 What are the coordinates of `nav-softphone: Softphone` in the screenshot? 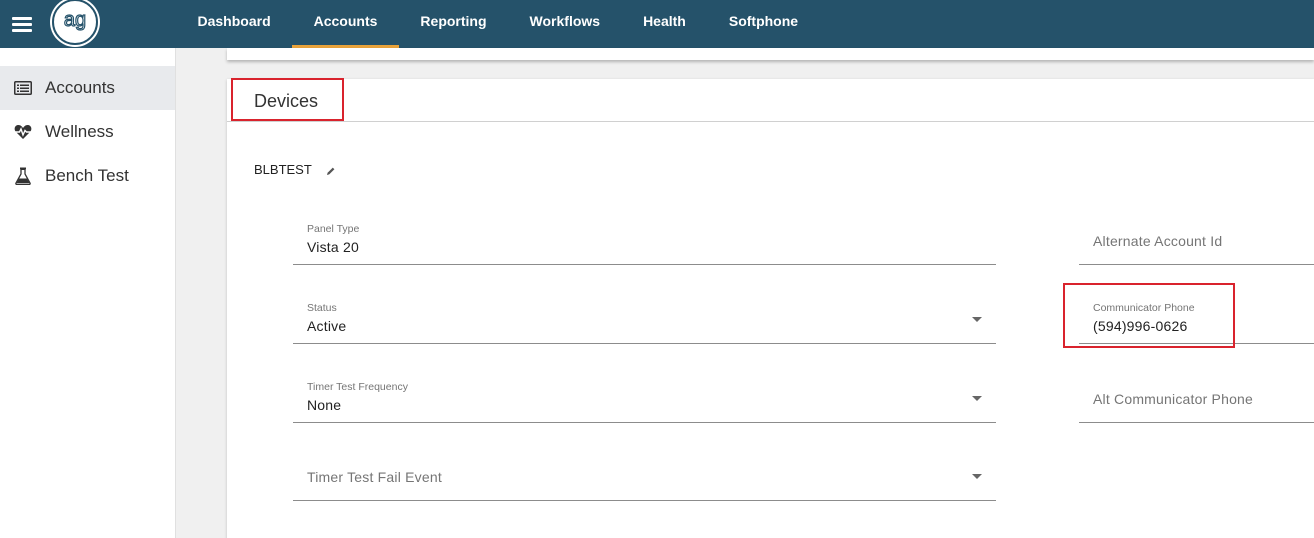 It's located at (763, 24).